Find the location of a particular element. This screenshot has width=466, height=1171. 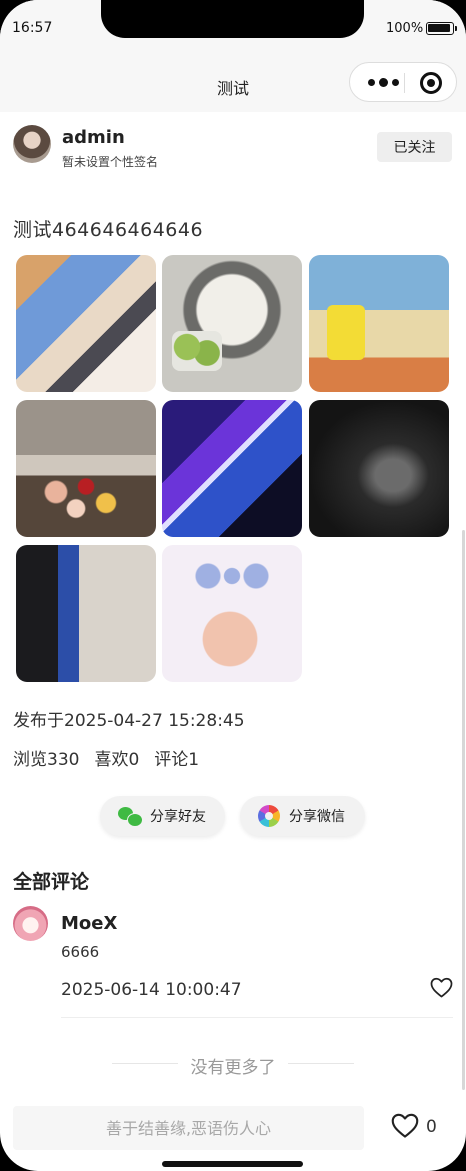

notch is located at coordinates (232, 19).